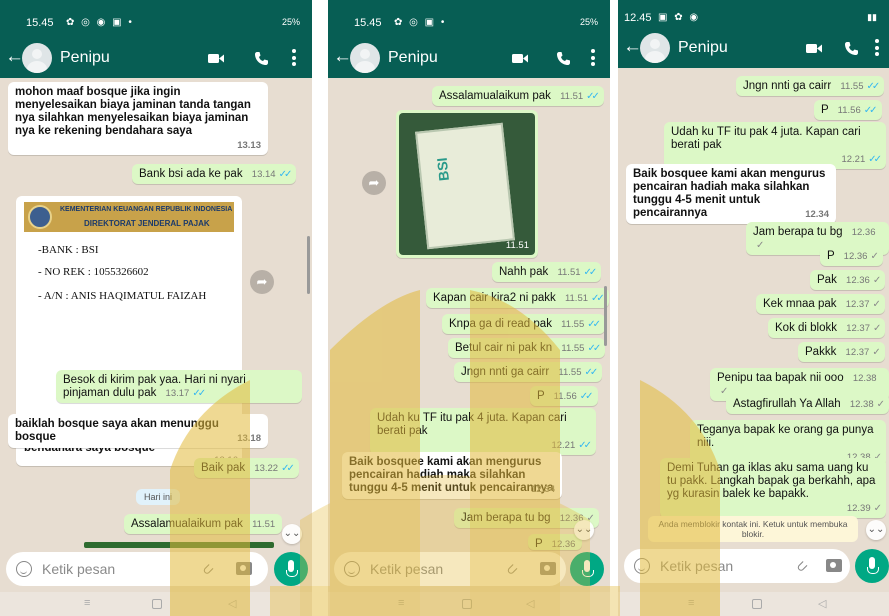 The width and height of the screenshot is (889, 616). Describe the element at coordinates (495, 96) in the screenshot. I see `message-text: Assalamualaikum pak` at that location.